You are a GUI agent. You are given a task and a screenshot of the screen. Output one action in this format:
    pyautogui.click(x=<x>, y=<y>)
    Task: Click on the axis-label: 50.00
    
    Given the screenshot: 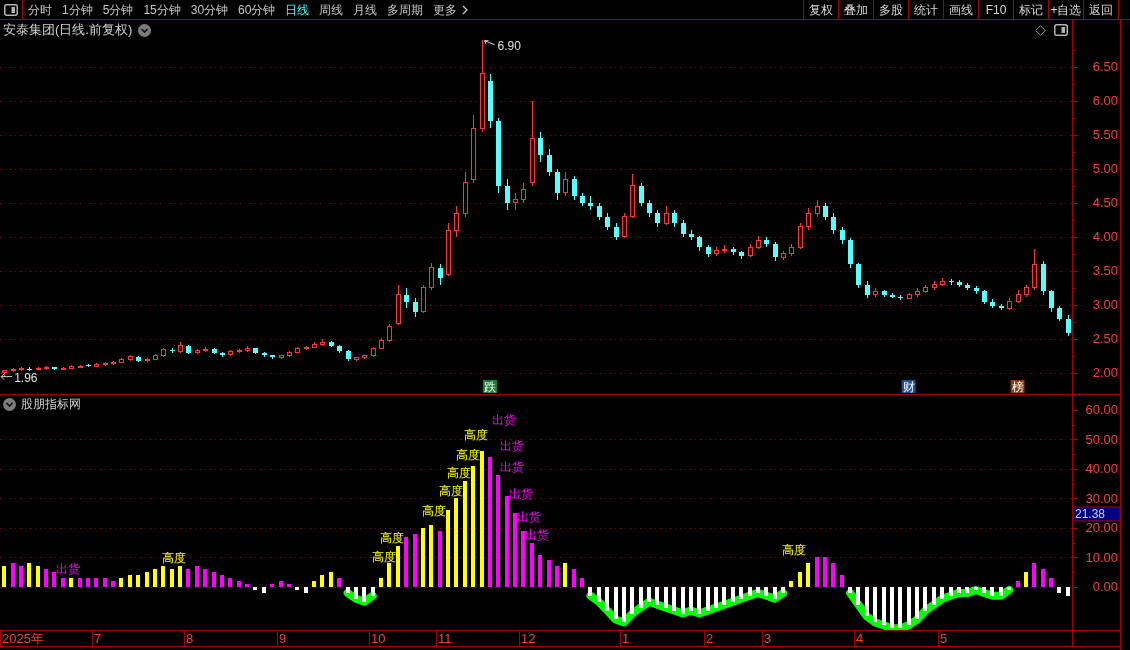 What is the action you would take?
    pyautogui.click(x=1101, y=439)
    